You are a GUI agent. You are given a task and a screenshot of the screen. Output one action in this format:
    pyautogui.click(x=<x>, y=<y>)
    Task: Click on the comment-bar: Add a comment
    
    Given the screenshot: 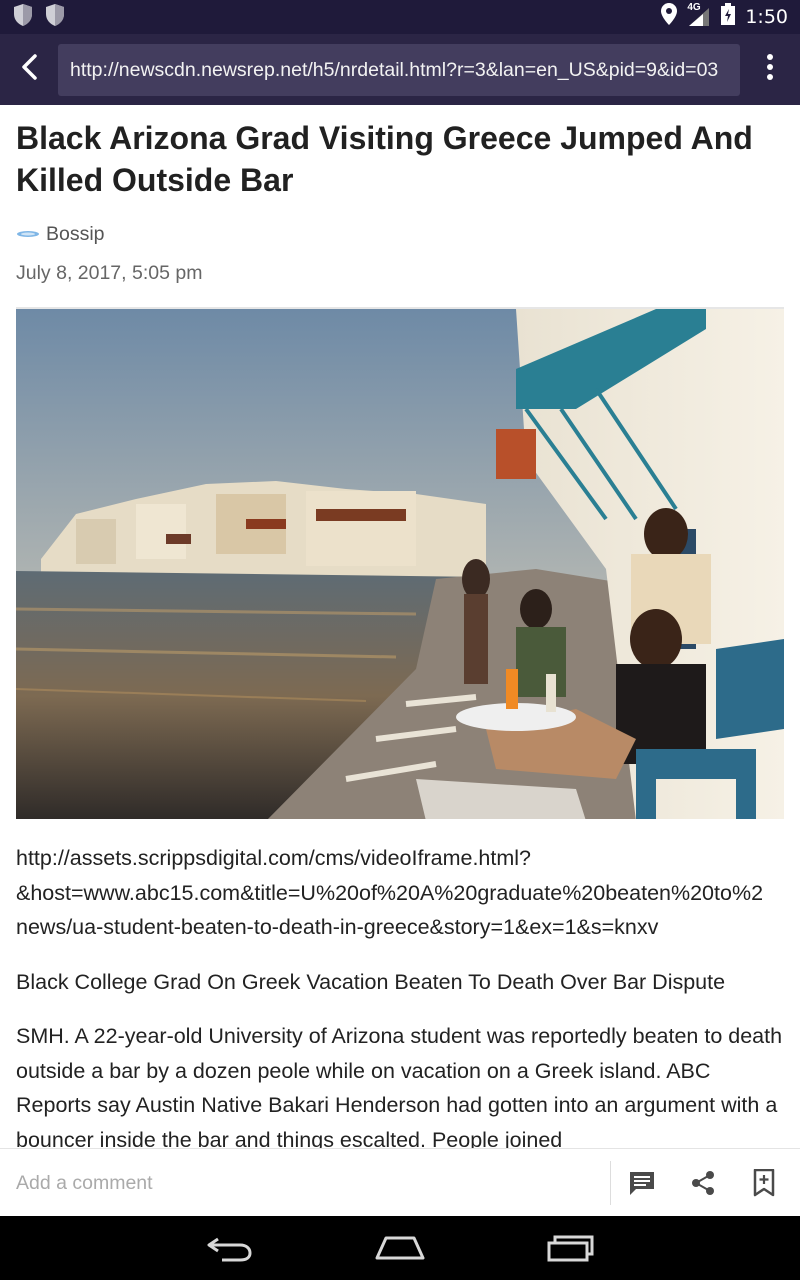 What is the action you would take?
    pyautogui.click(x=400, y=1182)
    